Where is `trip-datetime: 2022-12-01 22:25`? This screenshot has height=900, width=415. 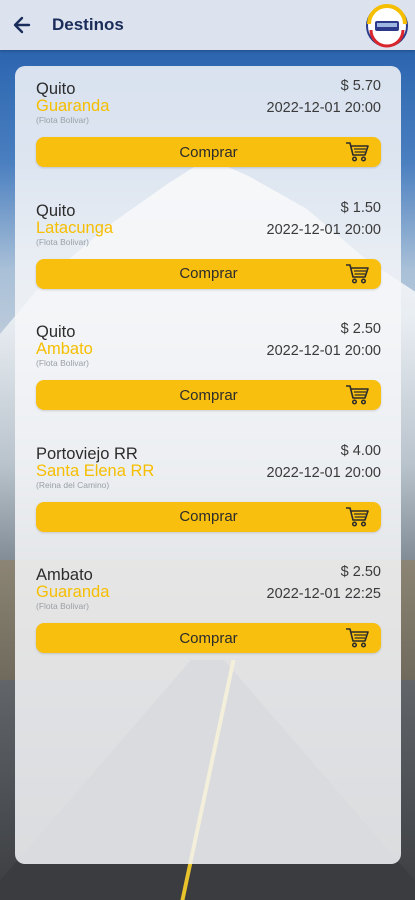 trip-datetime: 2022-12-01 22:25 is located at coordinates (324, 594).